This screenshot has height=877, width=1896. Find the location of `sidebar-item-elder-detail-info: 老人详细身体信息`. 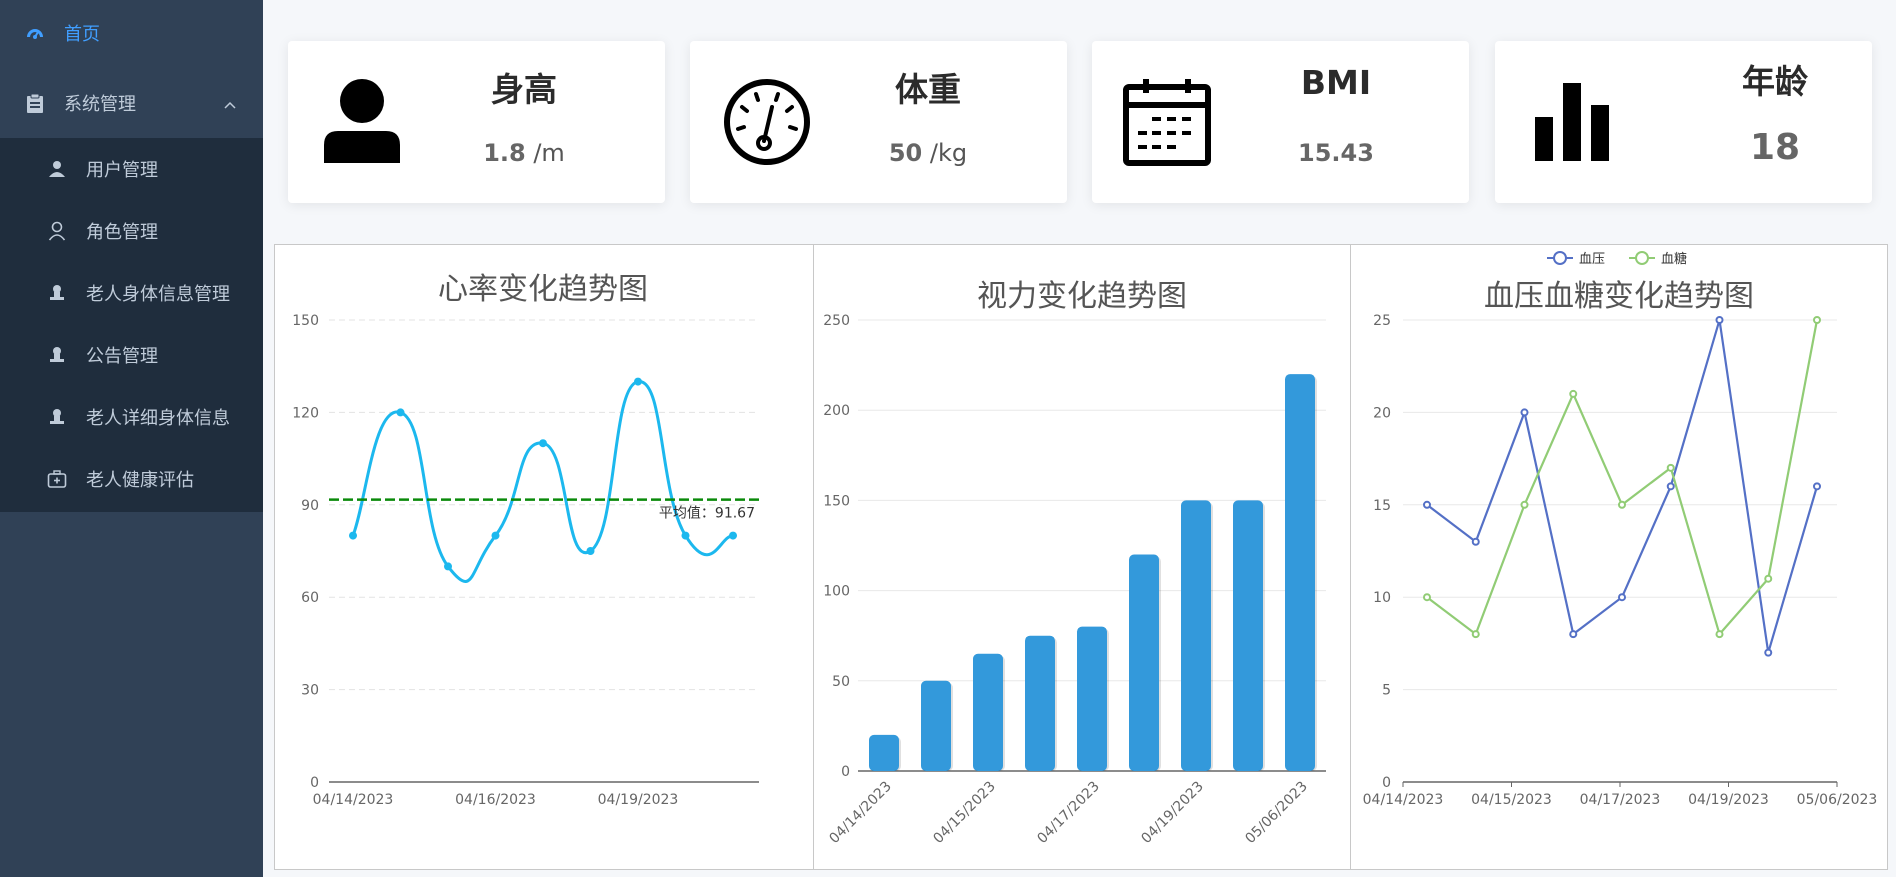

sidebar-item-elder-detail-info: 老人详细身体信息 is located at coordinates (131, 417).